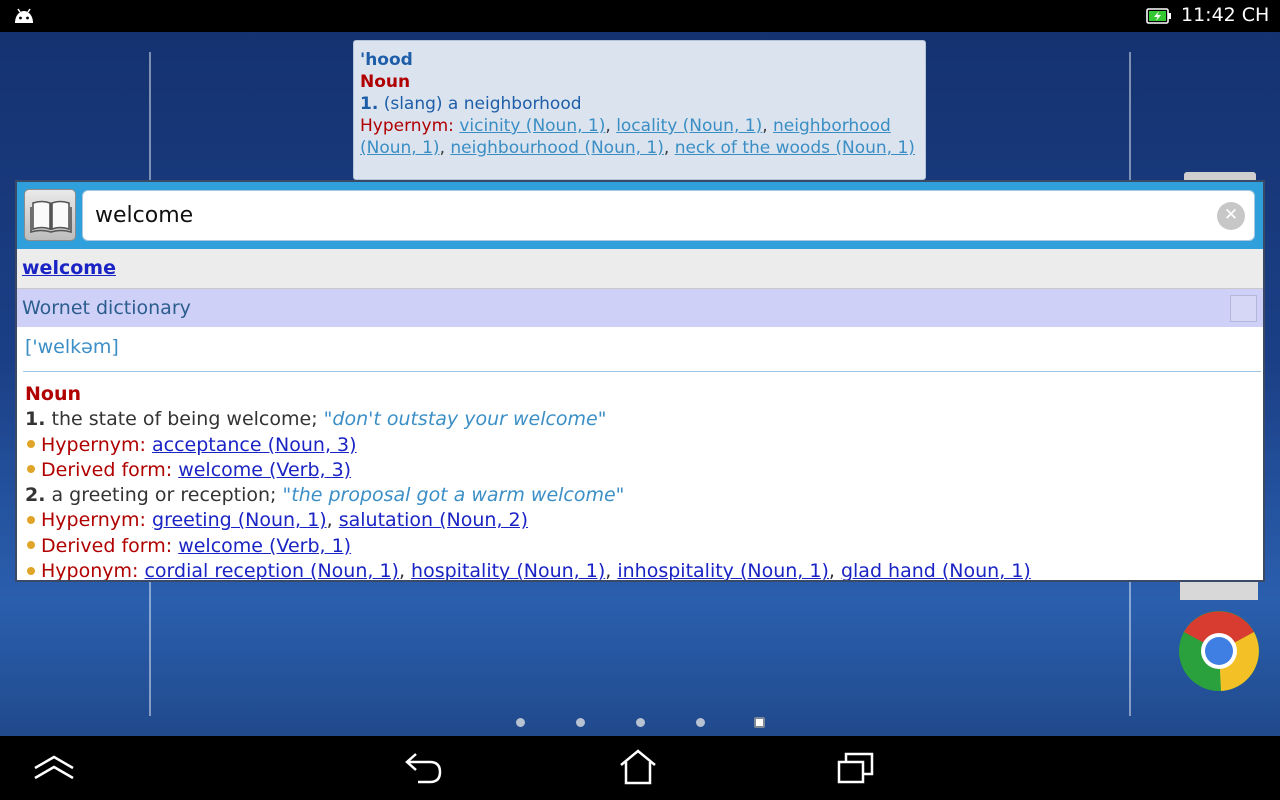 This screenshot has height=800, width=1280. Describe the element at coordinates (72, 347) in the screenshot. I see `pronunciation: ['welkəm]` at that location.